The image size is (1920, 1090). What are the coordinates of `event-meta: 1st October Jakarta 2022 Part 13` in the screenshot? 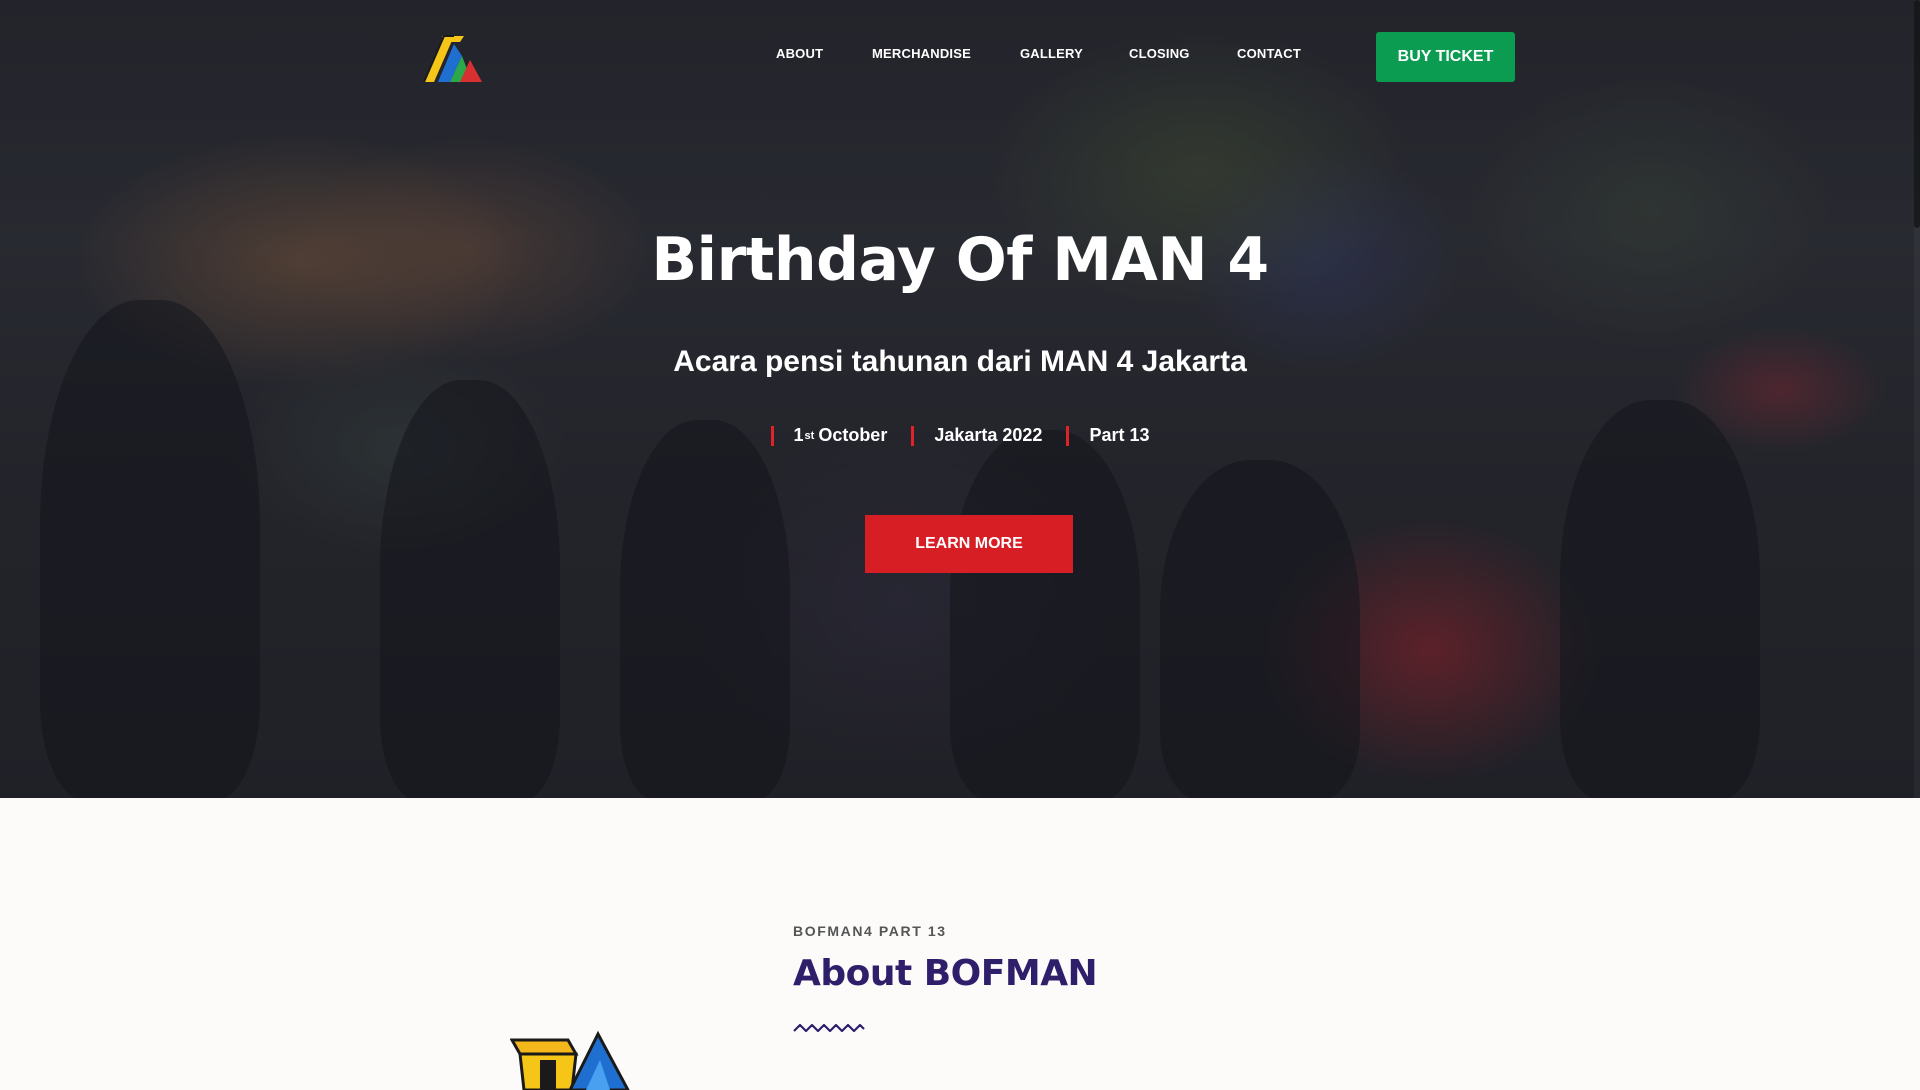 It's located at (960, 435).